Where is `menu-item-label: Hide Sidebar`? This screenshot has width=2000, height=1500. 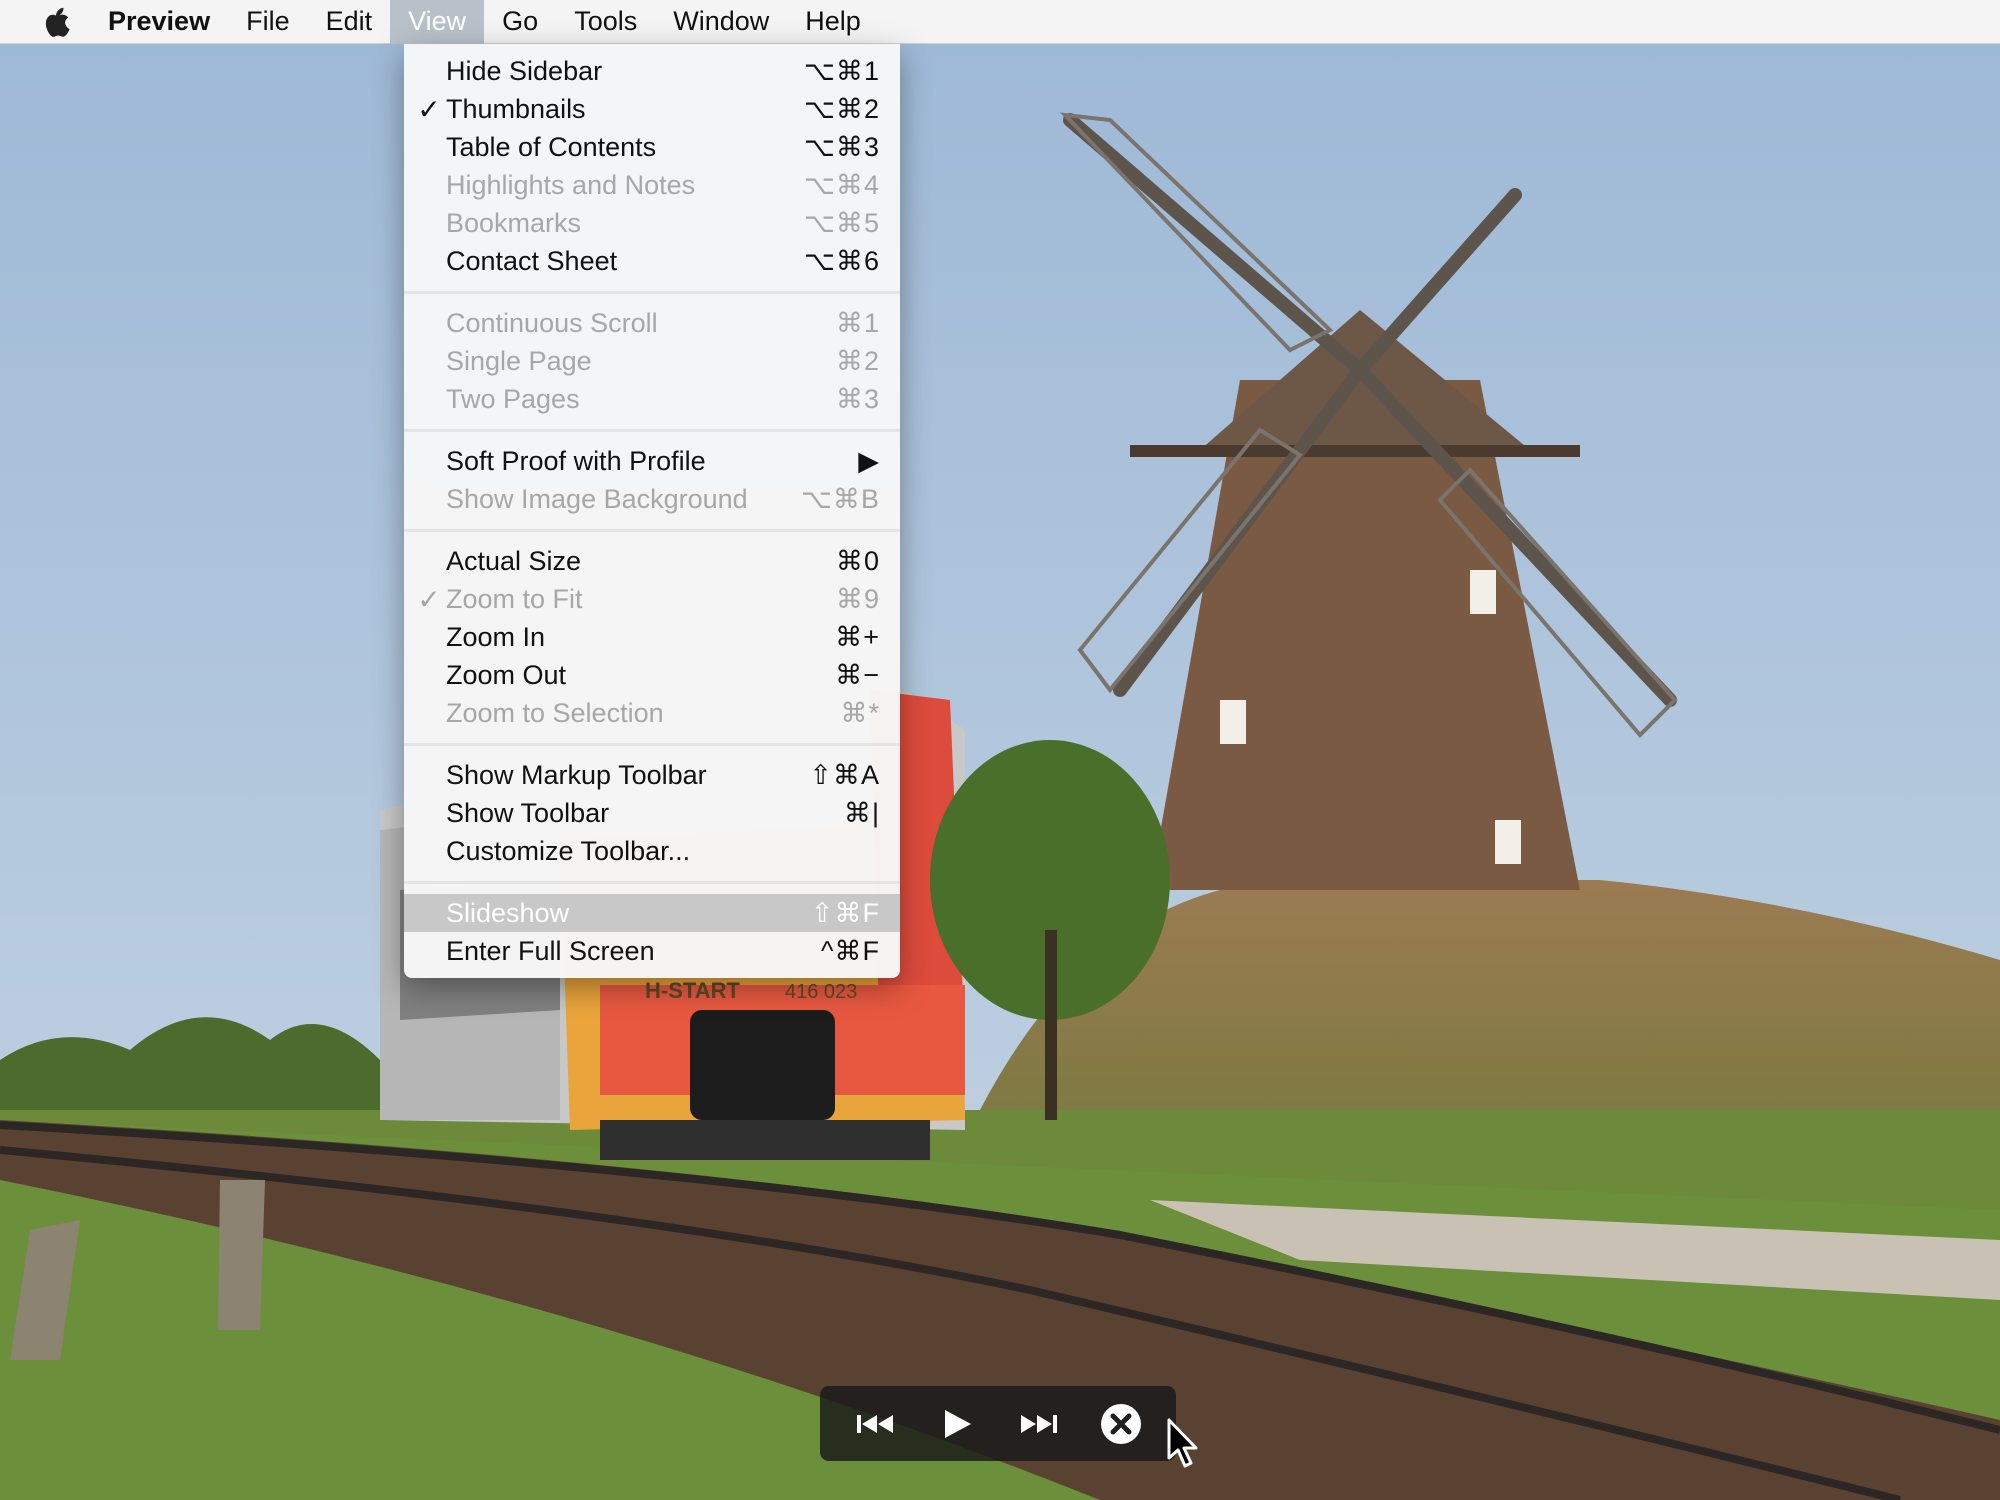
menu-item-label: Hide Sidebar is located at coordinates (524, 70).